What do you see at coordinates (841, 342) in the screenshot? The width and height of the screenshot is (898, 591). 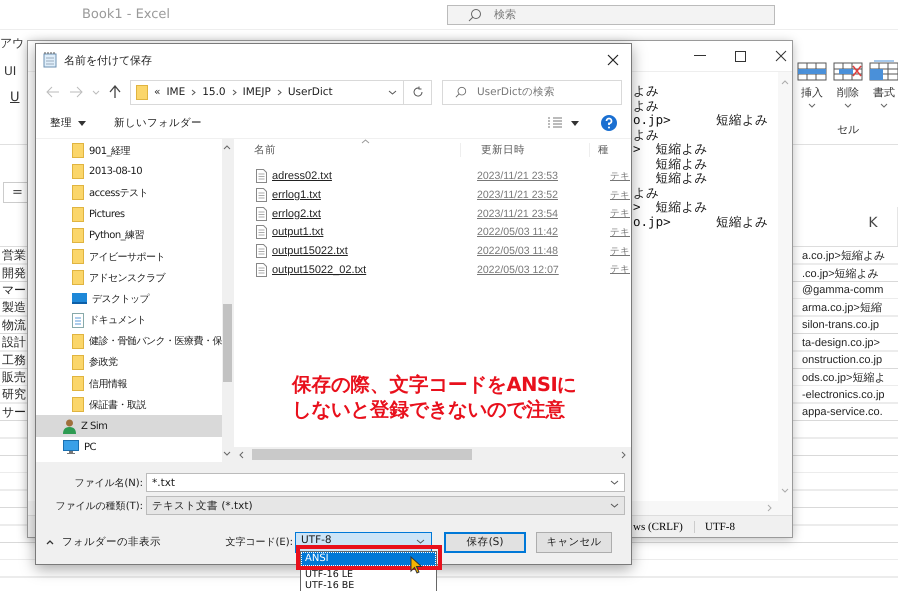 I see `cell-text: ta-design.co.jp>` at bounding box center [841, 342].